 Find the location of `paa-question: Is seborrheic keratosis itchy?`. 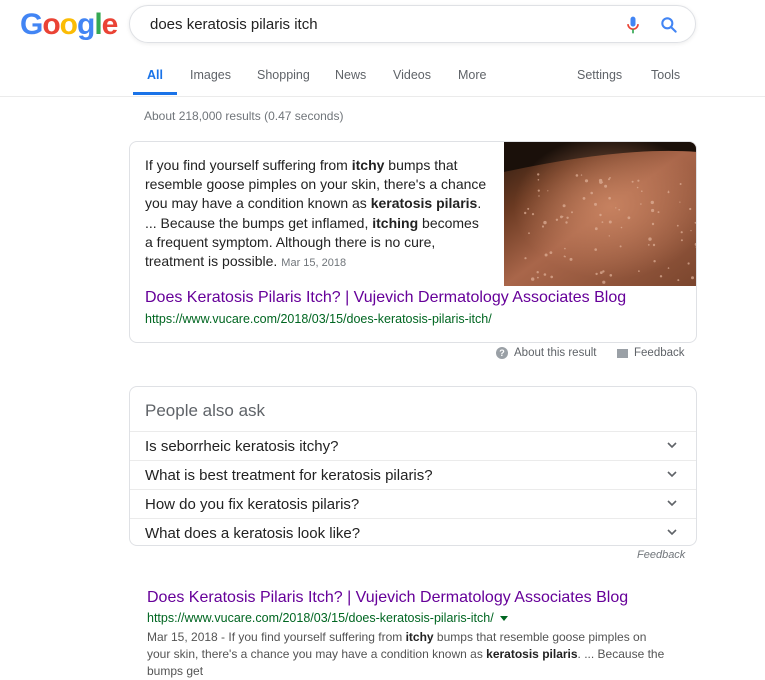

paa-question: Is seborrheic keratosis itchy? is located at coordinates (413, 445).